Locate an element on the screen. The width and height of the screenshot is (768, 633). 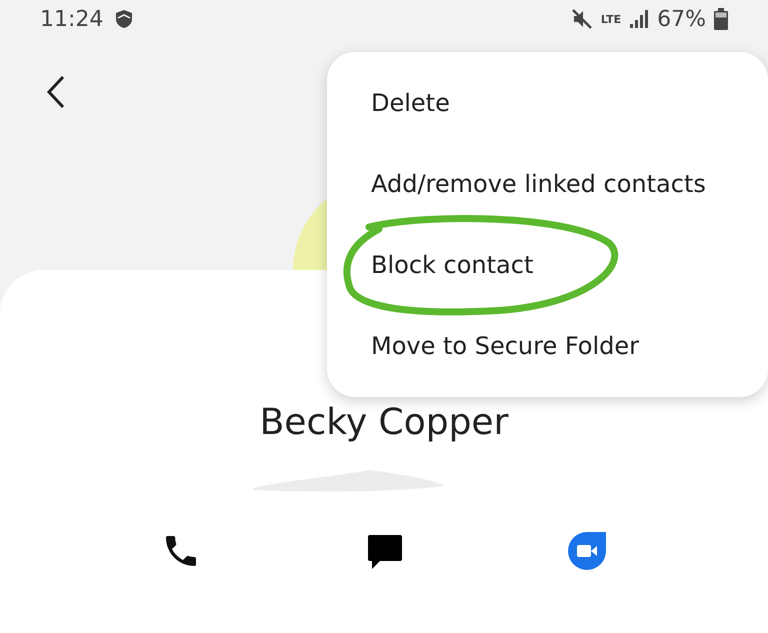
network-type: LTE is located at coordinates (611, 19).